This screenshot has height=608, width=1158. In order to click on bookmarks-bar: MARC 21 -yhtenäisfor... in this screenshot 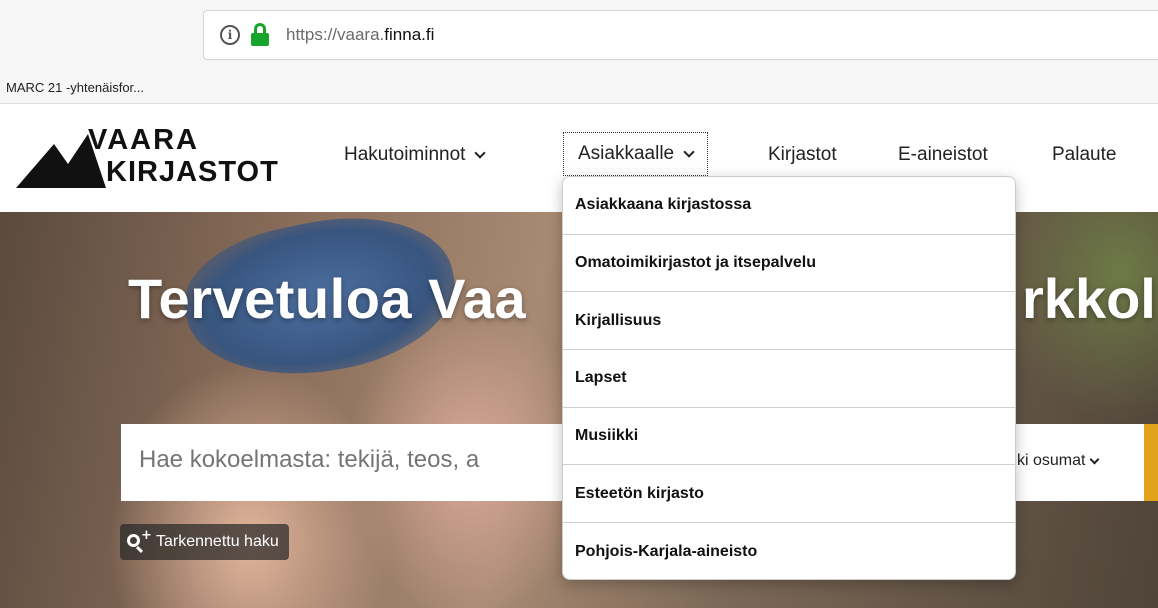, I will do `click(579, 88)`.